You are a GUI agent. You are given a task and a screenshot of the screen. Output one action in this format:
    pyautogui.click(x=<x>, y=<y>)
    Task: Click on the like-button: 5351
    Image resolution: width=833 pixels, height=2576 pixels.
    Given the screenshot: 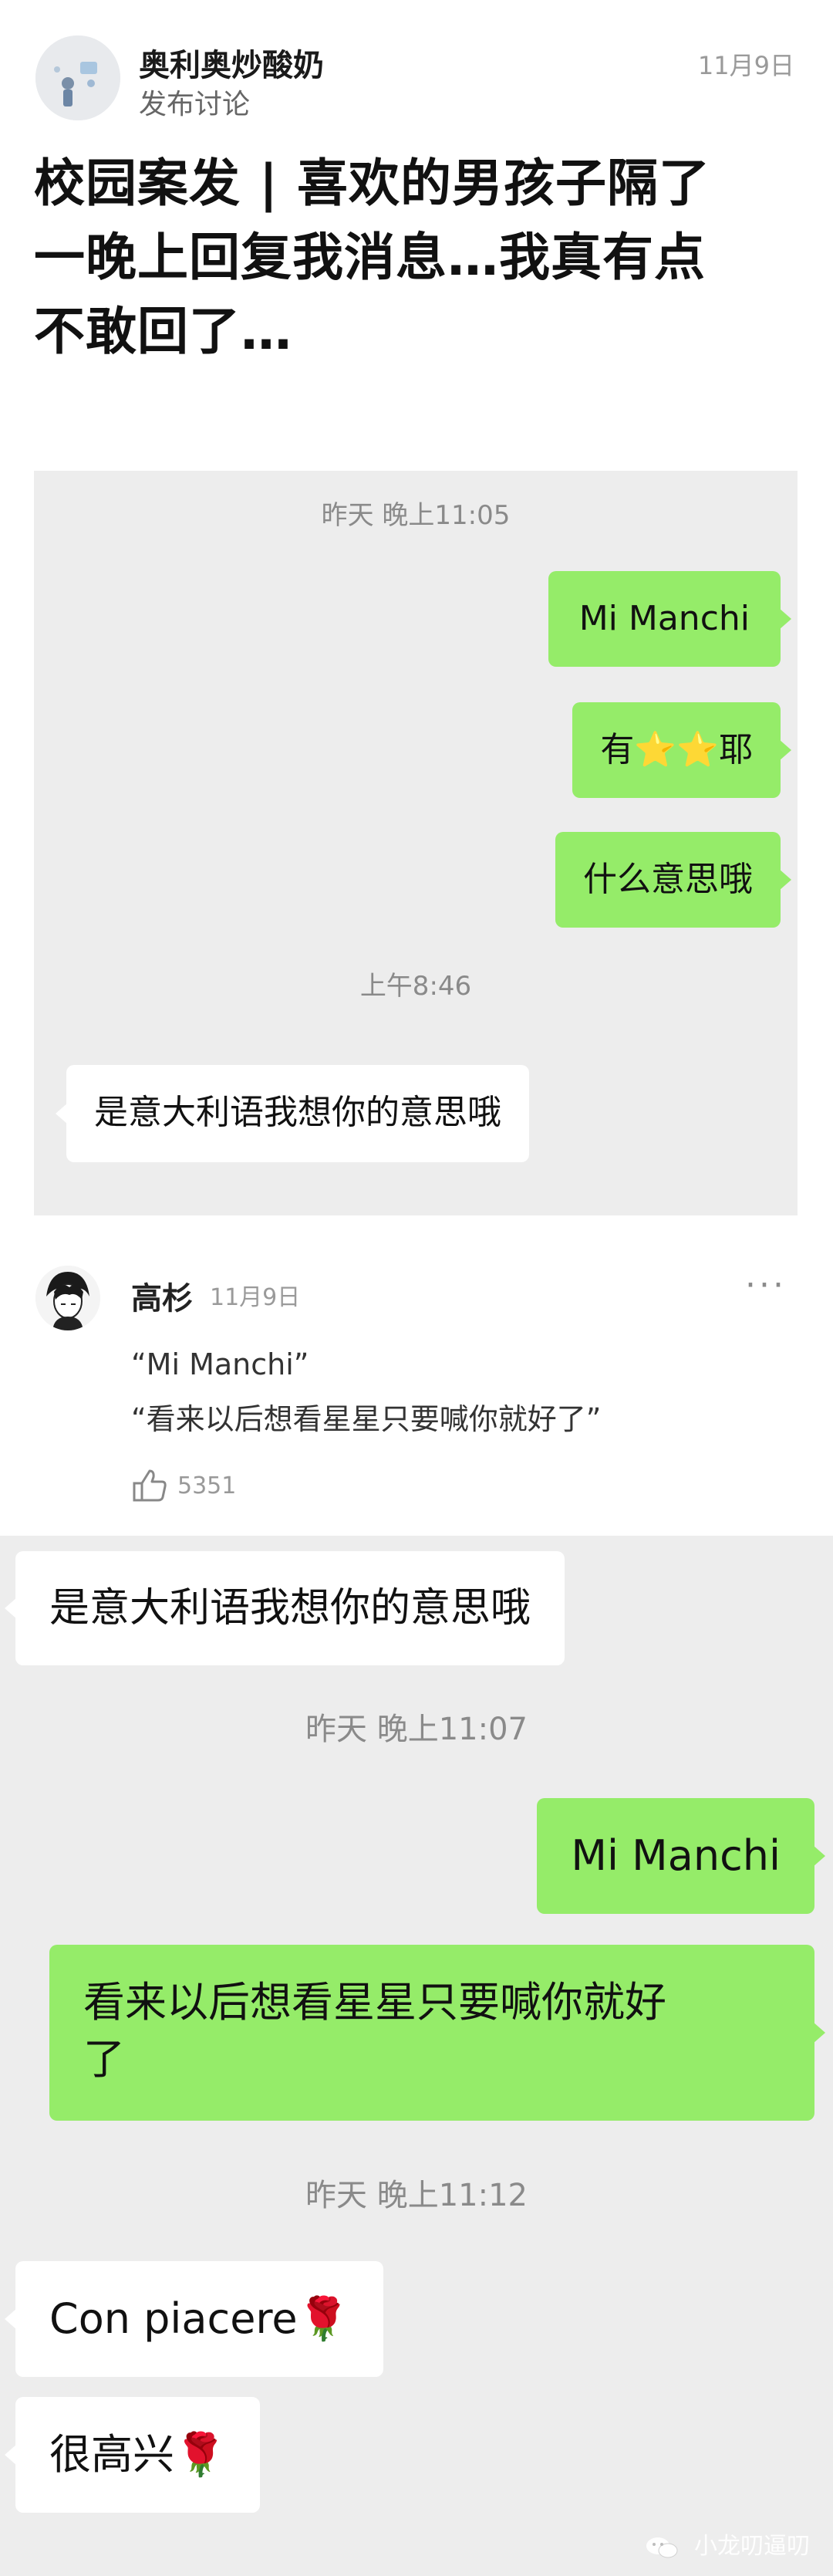 What is the action you would take?
    pyautogui.click(x=208, y=1487)
    